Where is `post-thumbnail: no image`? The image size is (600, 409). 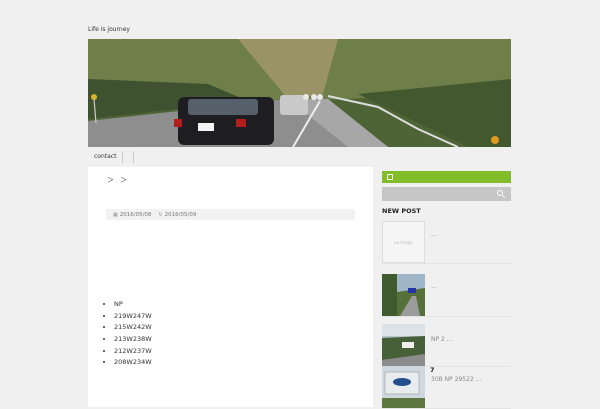 post-thumbnail: no image is located at coordinates (403, 242).